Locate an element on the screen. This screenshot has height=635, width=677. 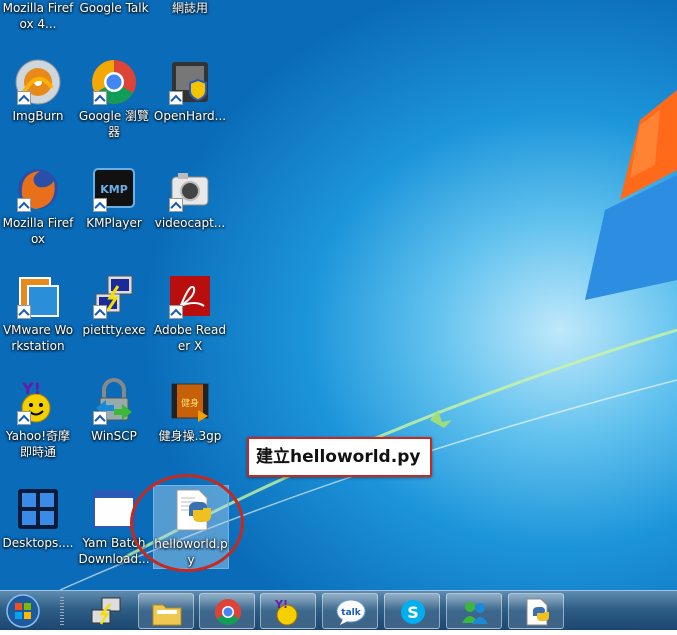
vmware-shortcut: VMware Workstation is located at coordinates (38, 313).